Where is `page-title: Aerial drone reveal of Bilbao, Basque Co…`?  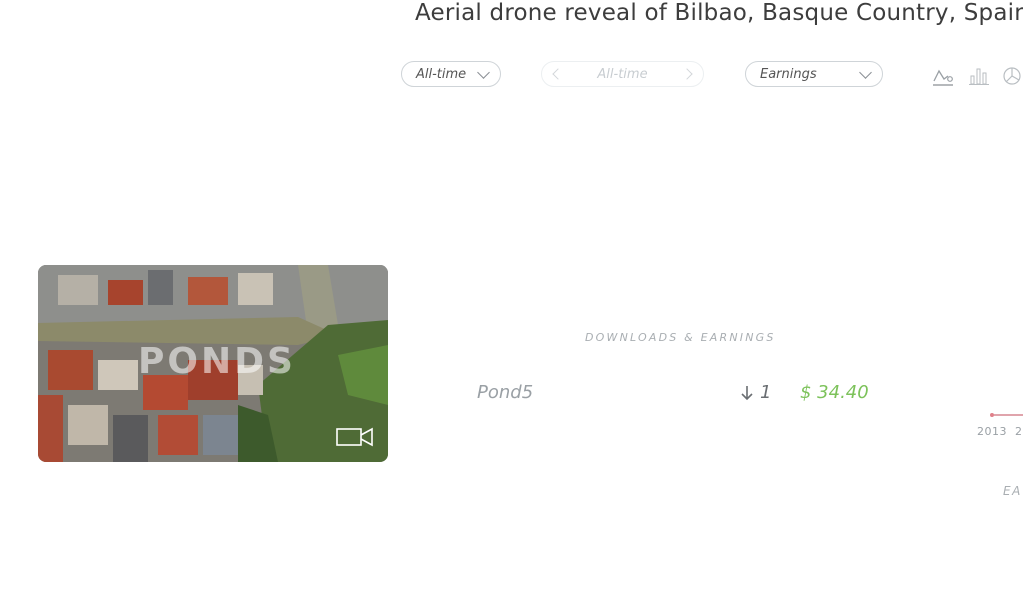 page-title: Aerial drone reveal of Bilbao, Basque Co… is located at coordinates (719, 13).